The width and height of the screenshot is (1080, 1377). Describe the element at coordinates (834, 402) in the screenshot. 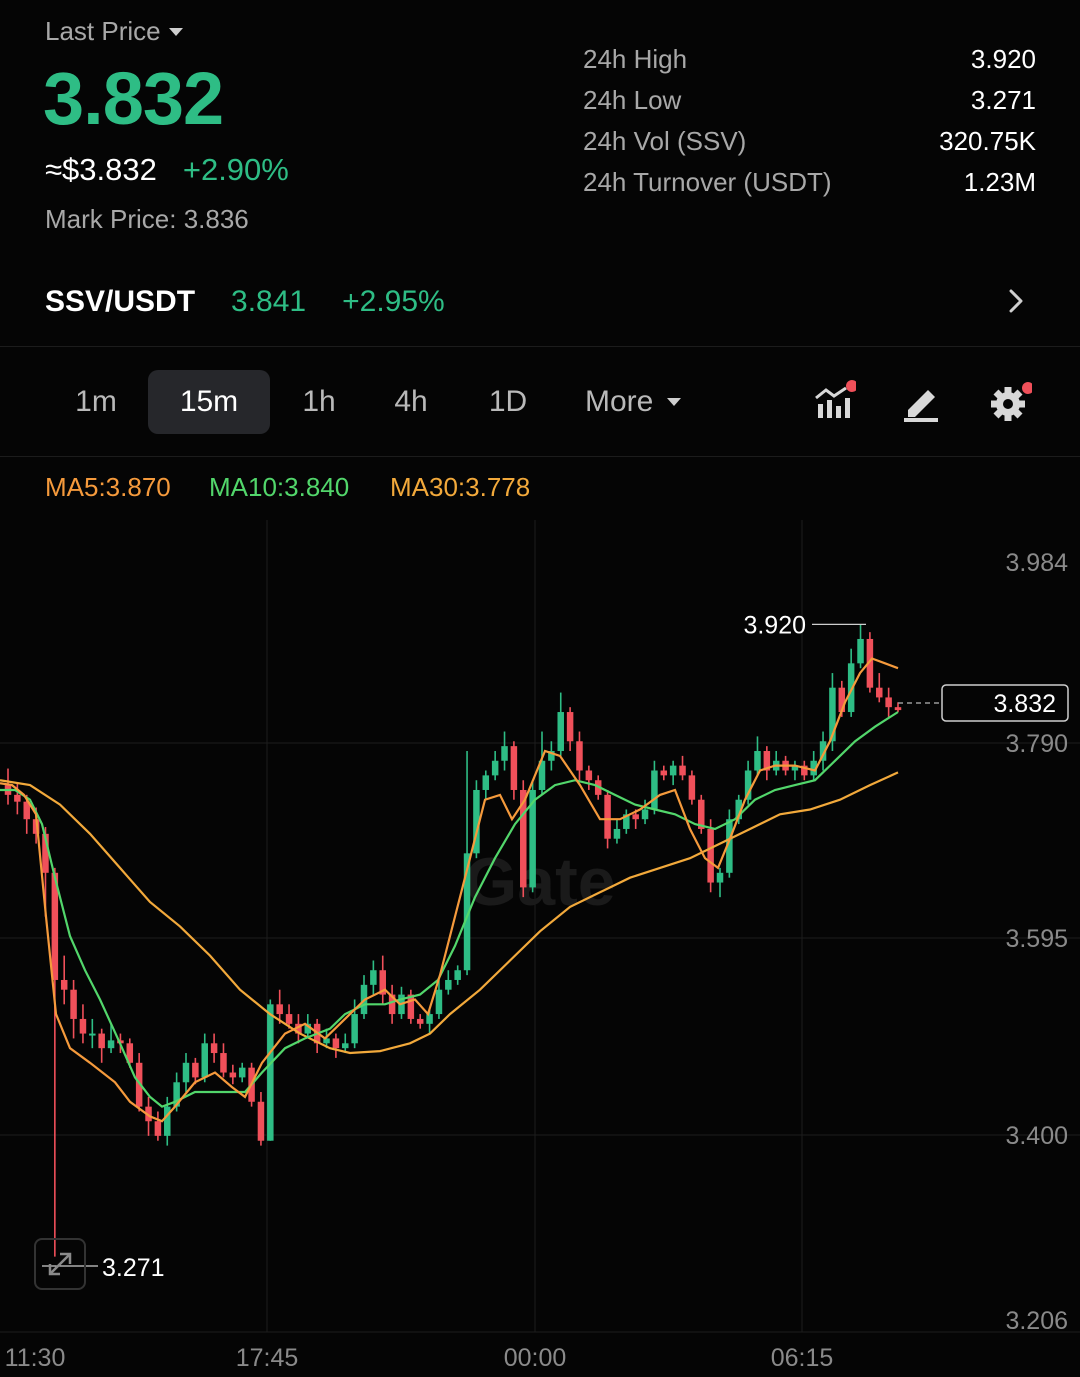

I see `indicators-icon` at that location.